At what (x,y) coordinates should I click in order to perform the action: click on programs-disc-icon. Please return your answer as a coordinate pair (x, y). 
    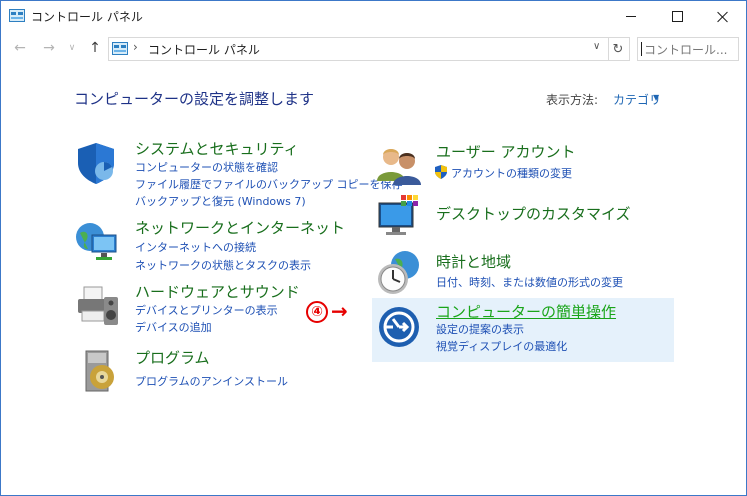
    Looking at the image, I should click on (99, 371).